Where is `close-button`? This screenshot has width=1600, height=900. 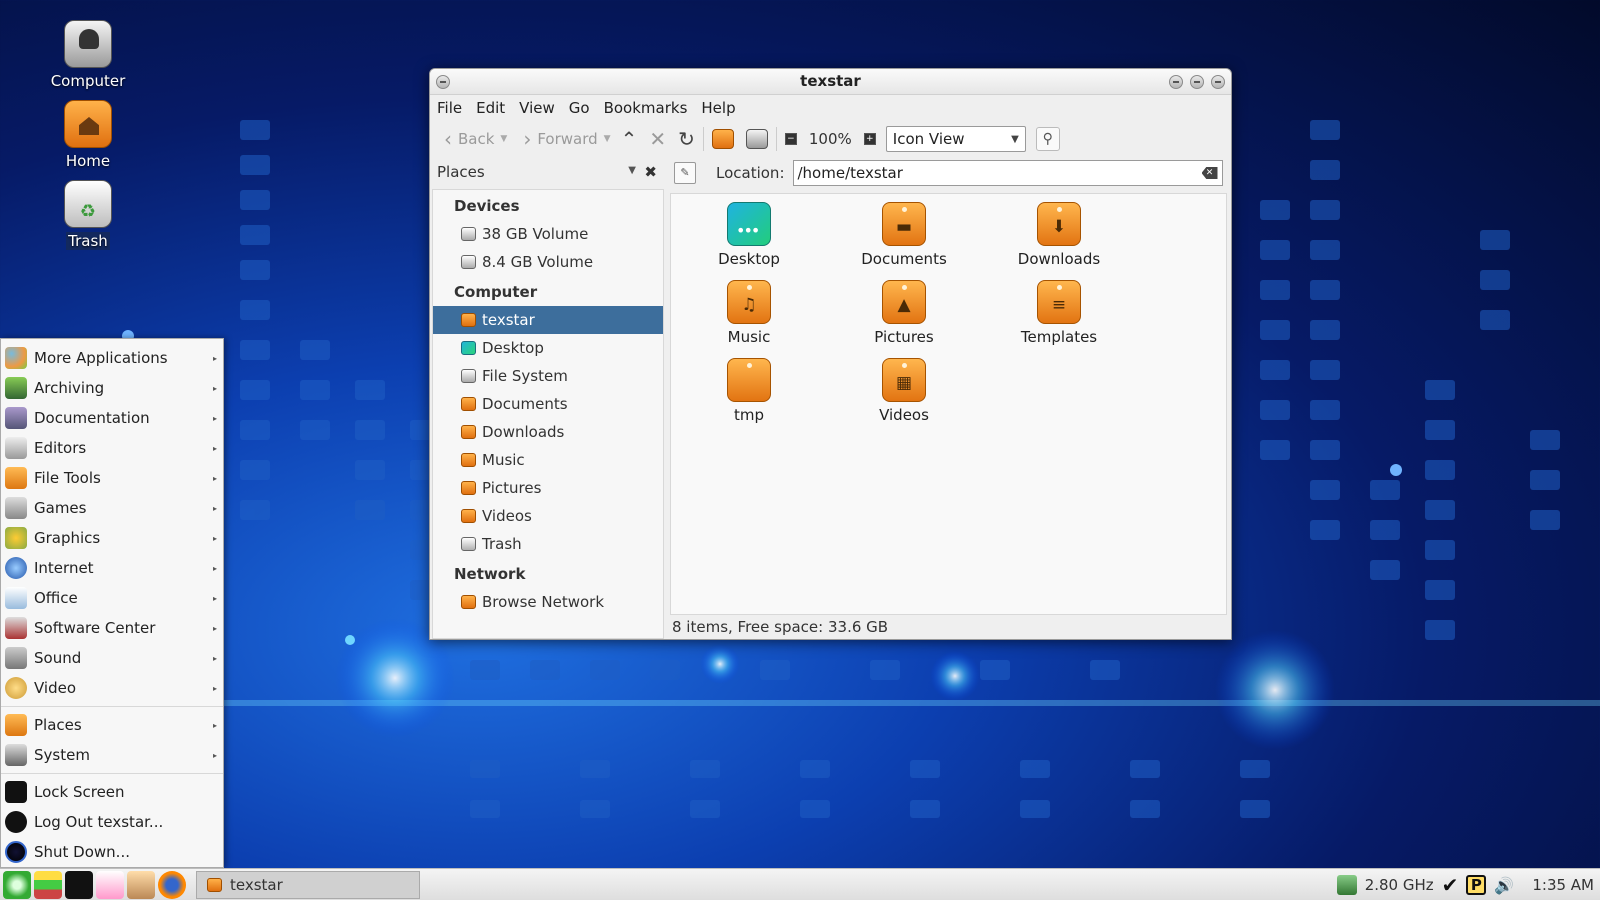
close-button is located at coordinates (1218, 82).